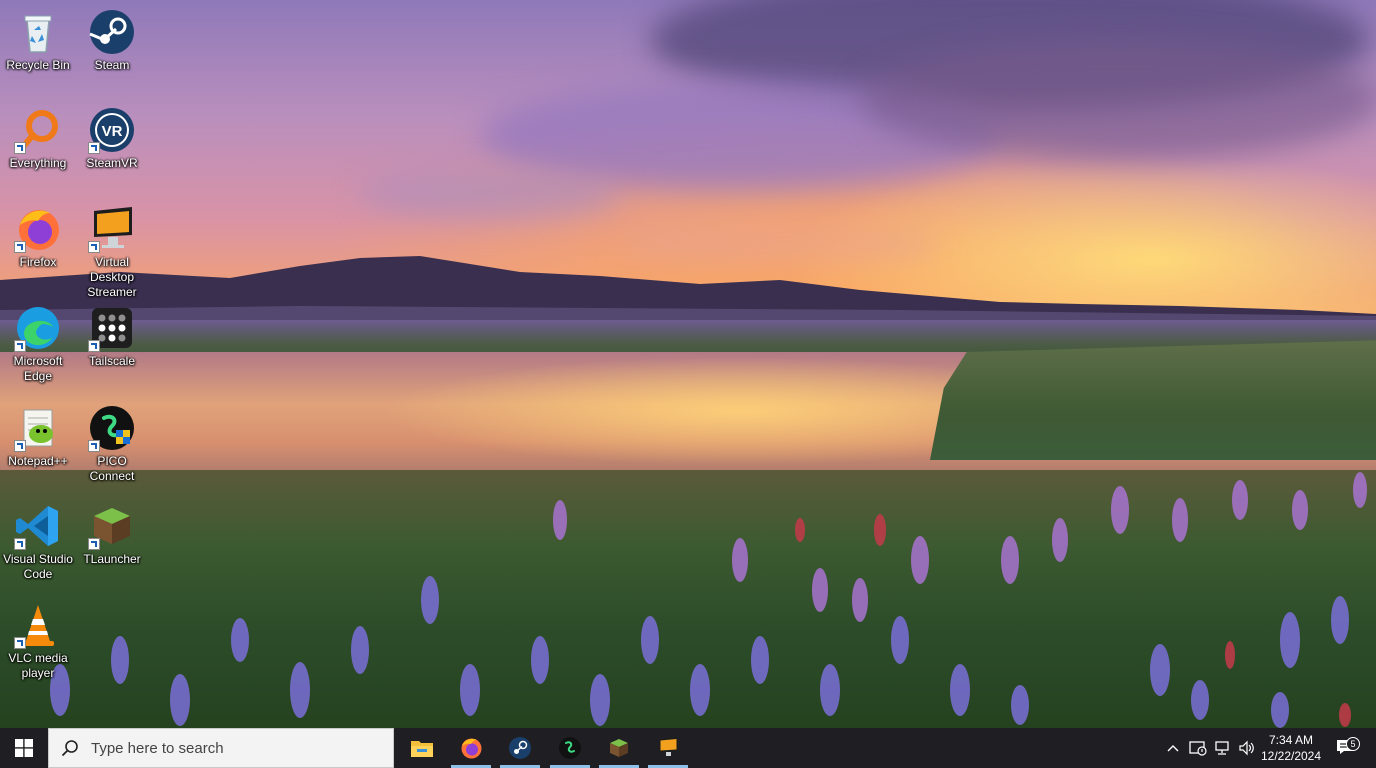 Image resolution: width=1376 pixels, height=768 pixels. I want to click on taskbar-app-firefox, so click(471, 748).